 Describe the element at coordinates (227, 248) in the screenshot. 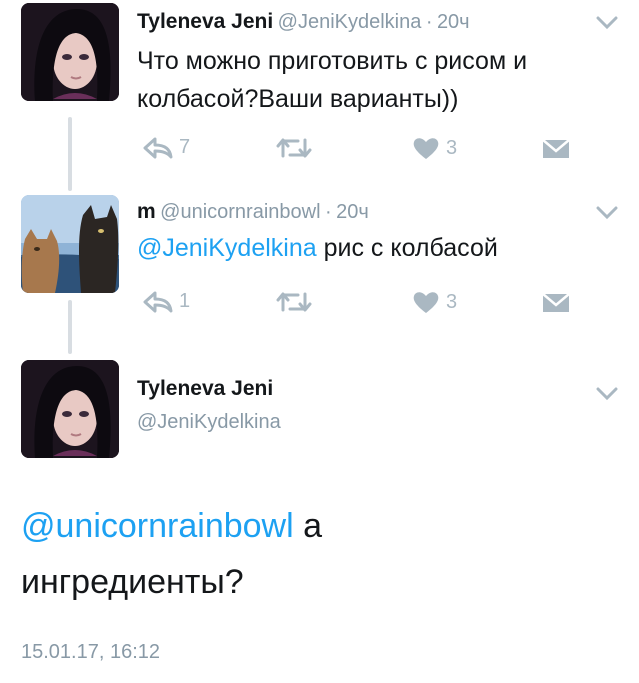

I see `mention-link: @JeniKydelkina` at that location.